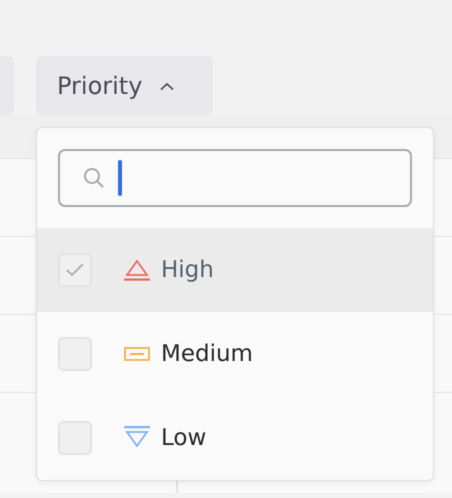 The width and height of the screenshot is (452, 498). I want to click on priority-filter-button: Priority, so click(124, 85).